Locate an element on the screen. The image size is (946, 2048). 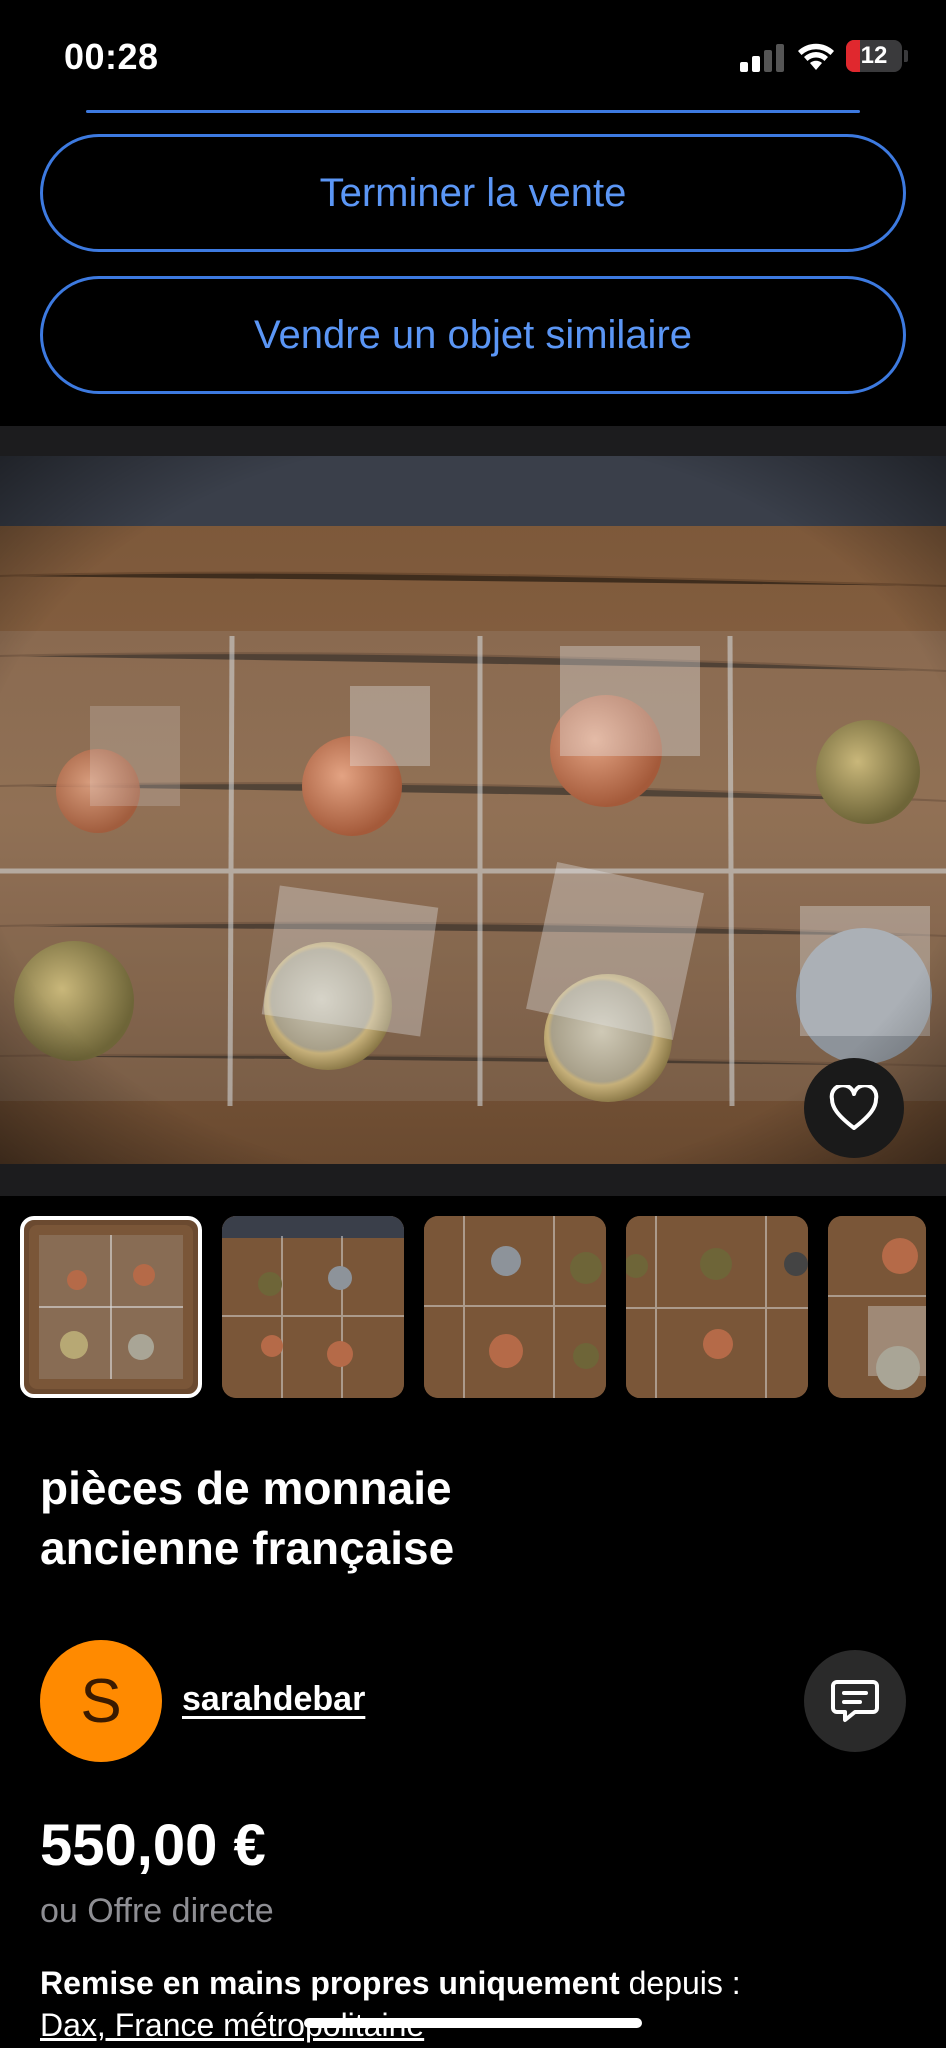
heart-icon is located at coordinates (854, 1107).